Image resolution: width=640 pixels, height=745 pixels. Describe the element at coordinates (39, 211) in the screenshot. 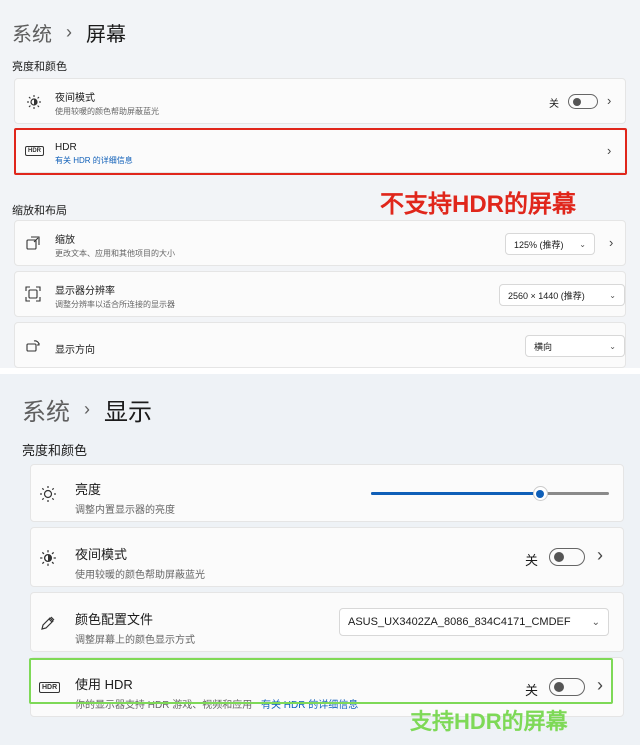

I see `section-scale-layout: 缩放和布局` at that location.